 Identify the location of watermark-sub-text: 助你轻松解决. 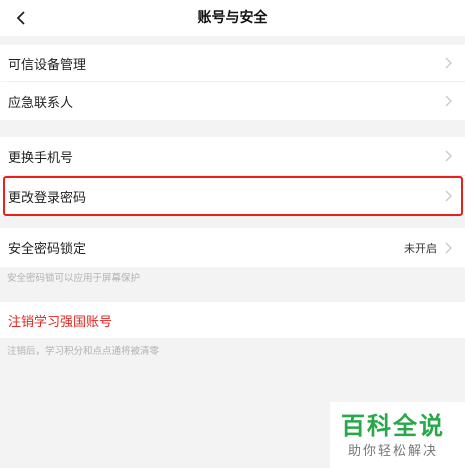
(393, 451).